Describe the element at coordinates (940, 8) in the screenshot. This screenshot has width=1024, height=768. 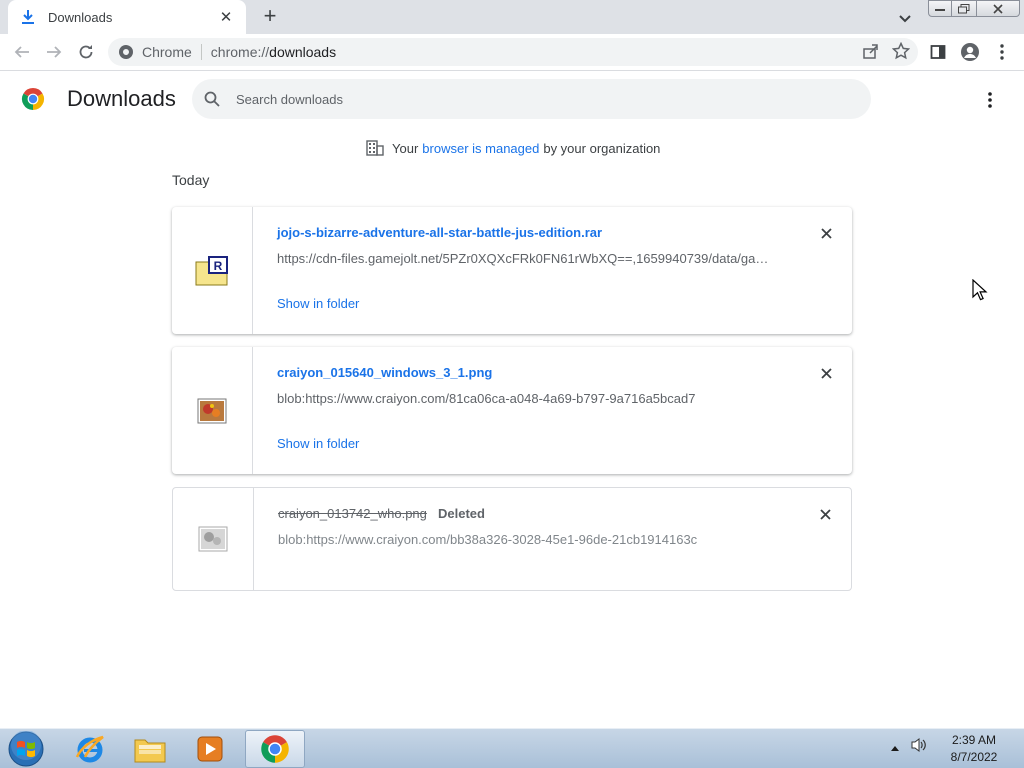
I see `window-minimize-button` at that location.